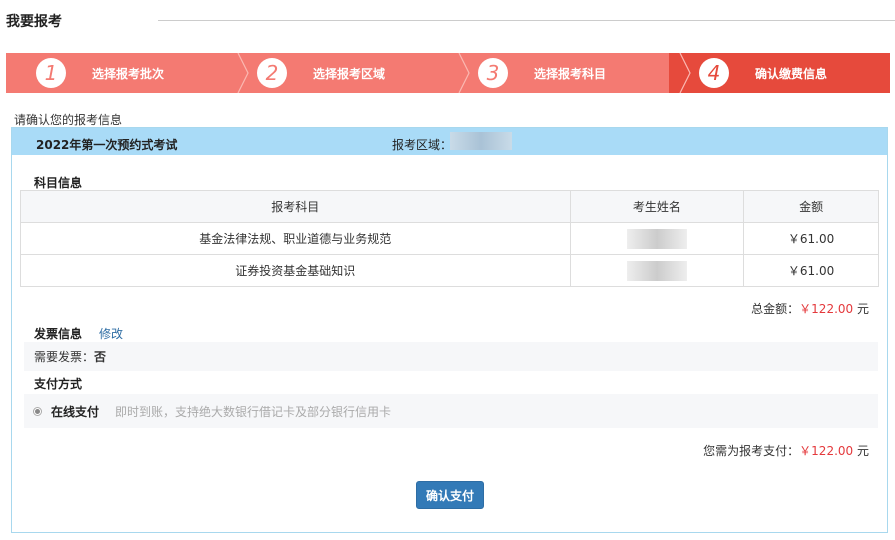 The image size is (895, 540). I want to click on step-4-number: 4, so click(714, 73).